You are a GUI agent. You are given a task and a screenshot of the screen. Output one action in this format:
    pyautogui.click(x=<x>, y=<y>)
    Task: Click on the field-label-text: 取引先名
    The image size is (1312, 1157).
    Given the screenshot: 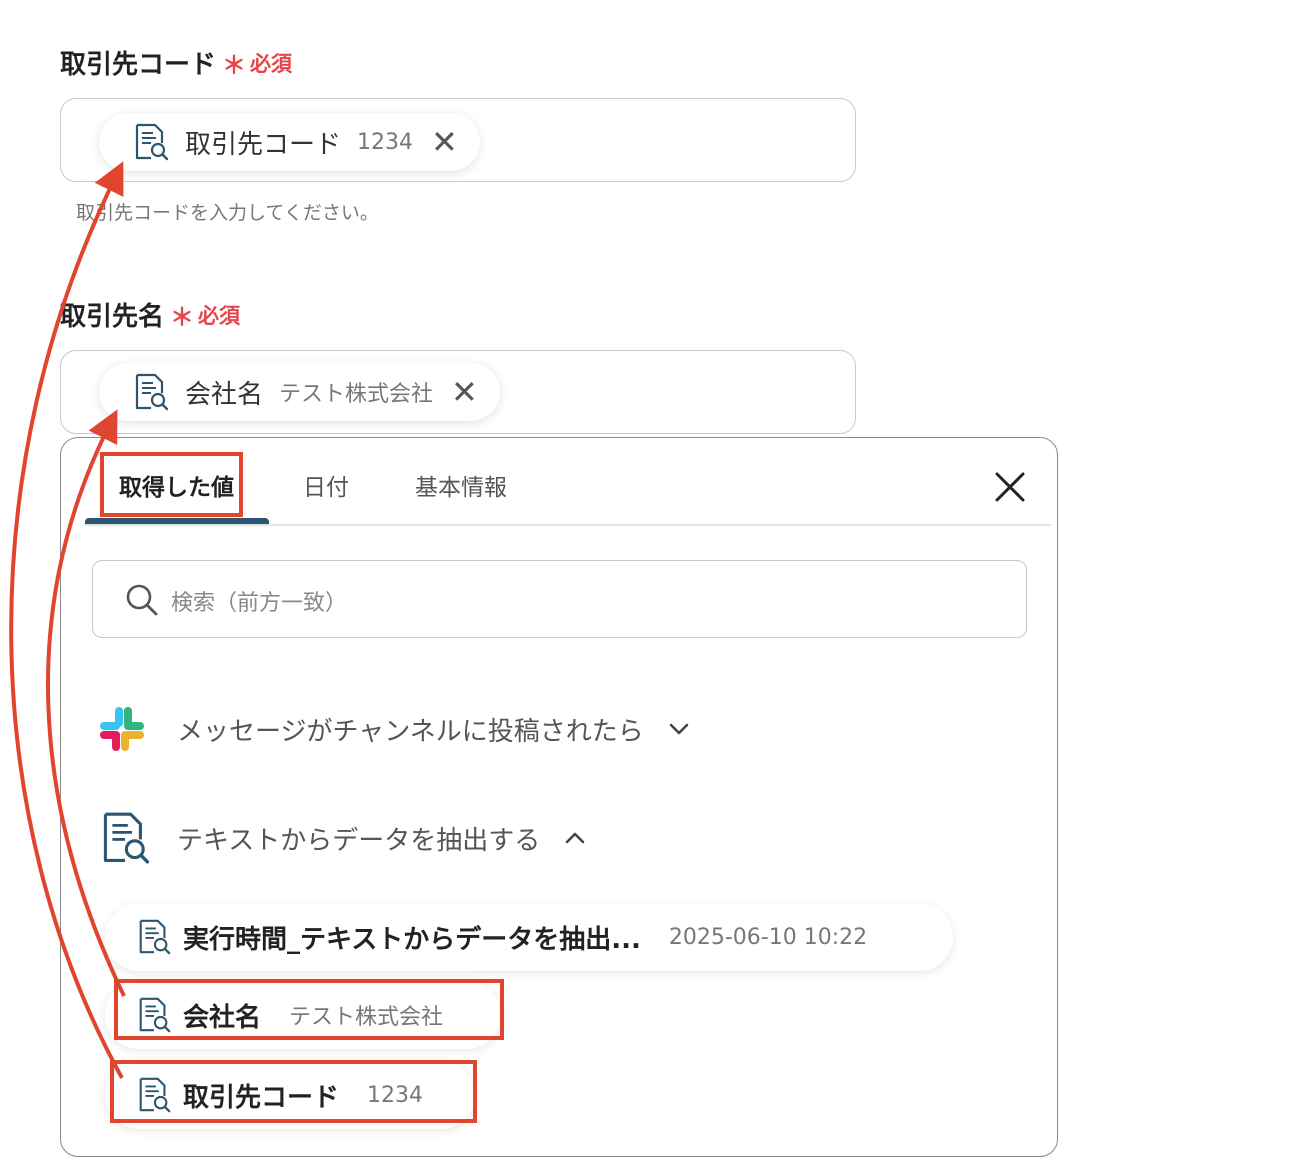 What is the action you would take?
    pyautogui.click(x=112, y=317)
    